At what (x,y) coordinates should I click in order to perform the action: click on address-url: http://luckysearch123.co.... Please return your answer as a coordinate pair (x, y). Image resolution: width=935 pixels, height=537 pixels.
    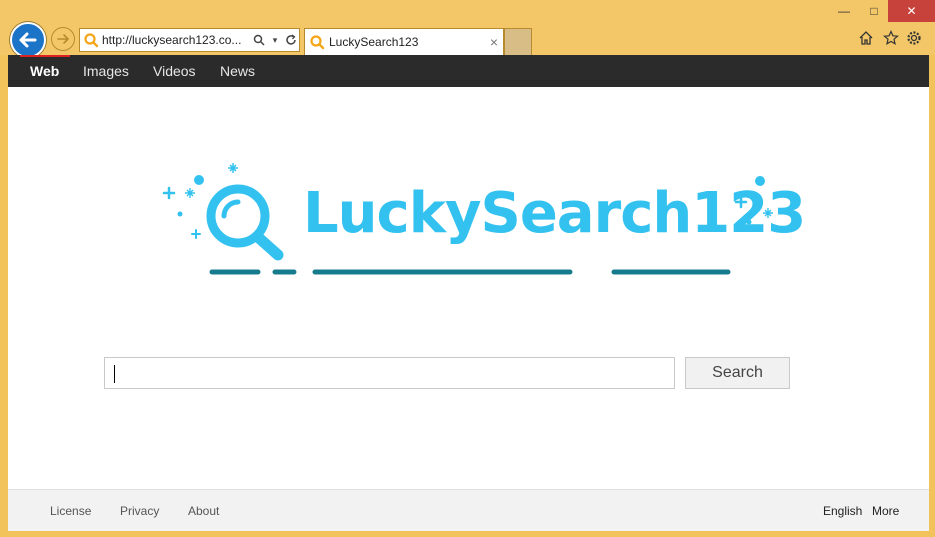
    Looking at the image, I should click on (176, 40).